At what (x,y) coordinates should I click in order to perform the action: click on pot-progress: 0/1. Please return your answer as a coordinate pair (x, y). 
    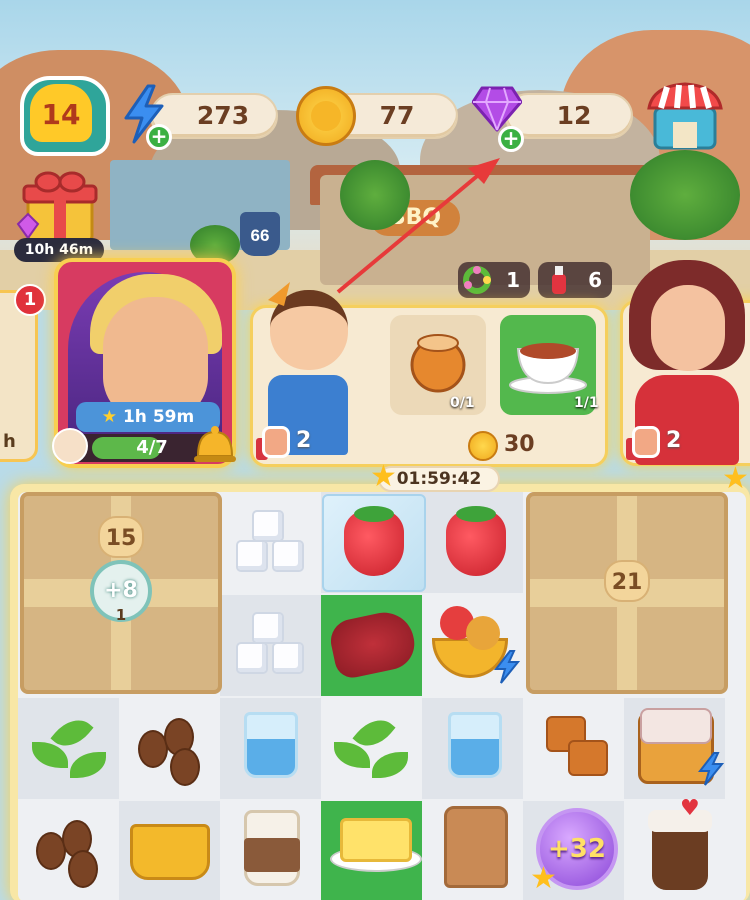
    Looking at the image, I should click on (462, 403).